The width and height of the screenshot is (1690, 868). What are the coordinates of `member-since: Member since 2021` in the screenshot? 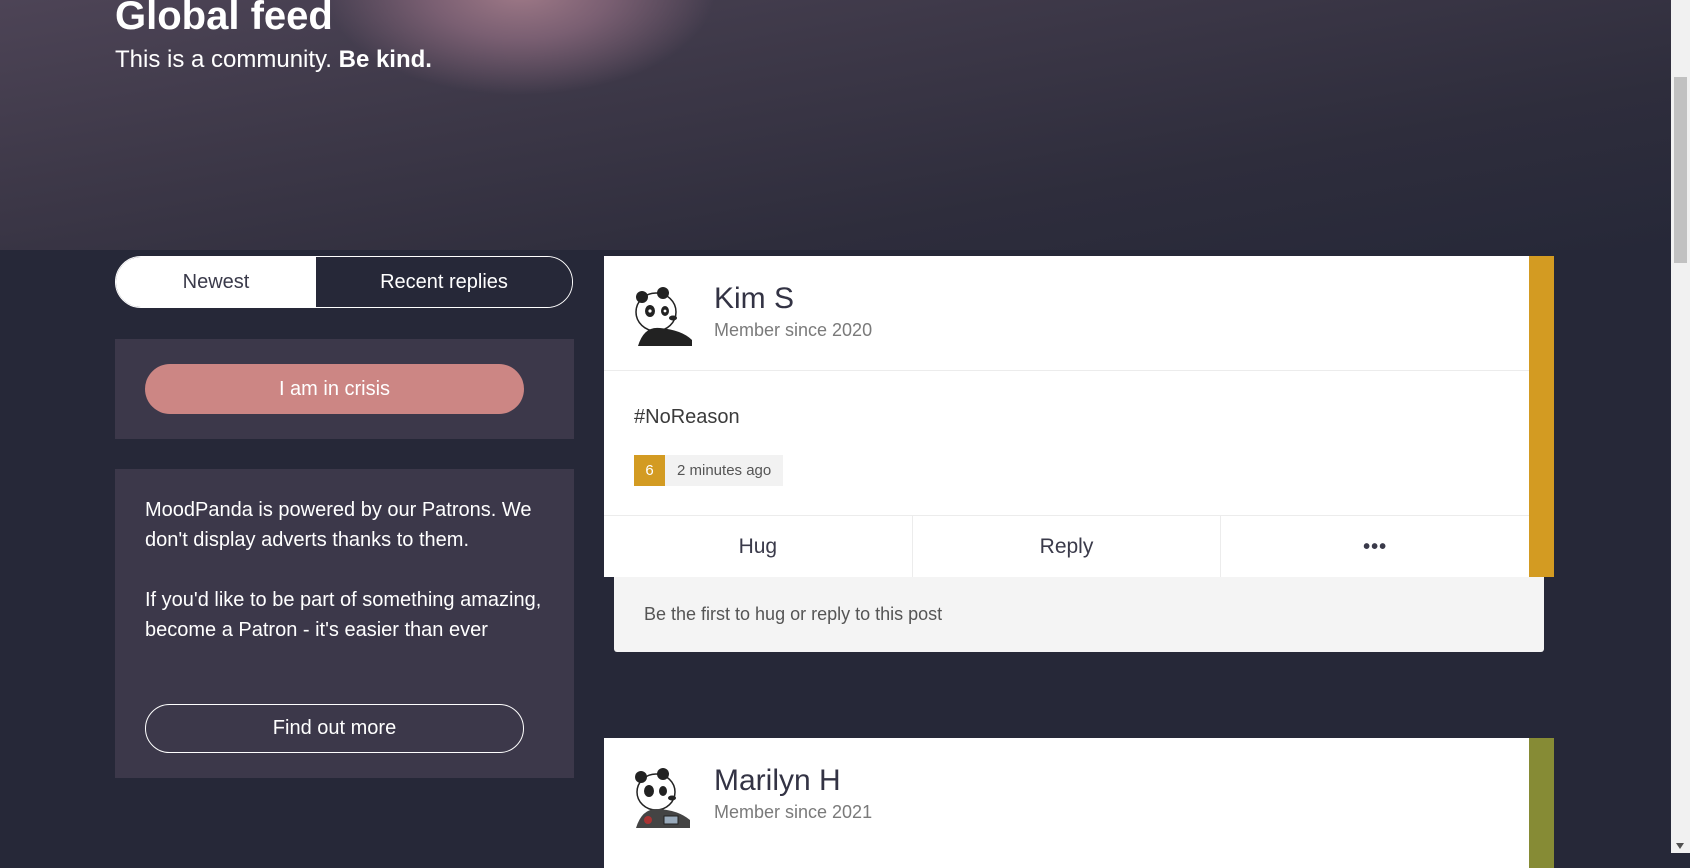 It's located at (793, 812).